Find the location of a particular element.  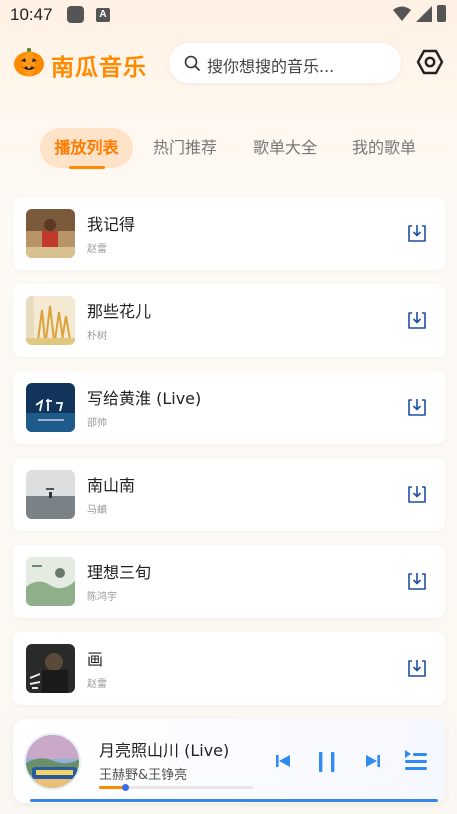

song-item: 那些花儿 朴树 is located at coordinates (229, 320).